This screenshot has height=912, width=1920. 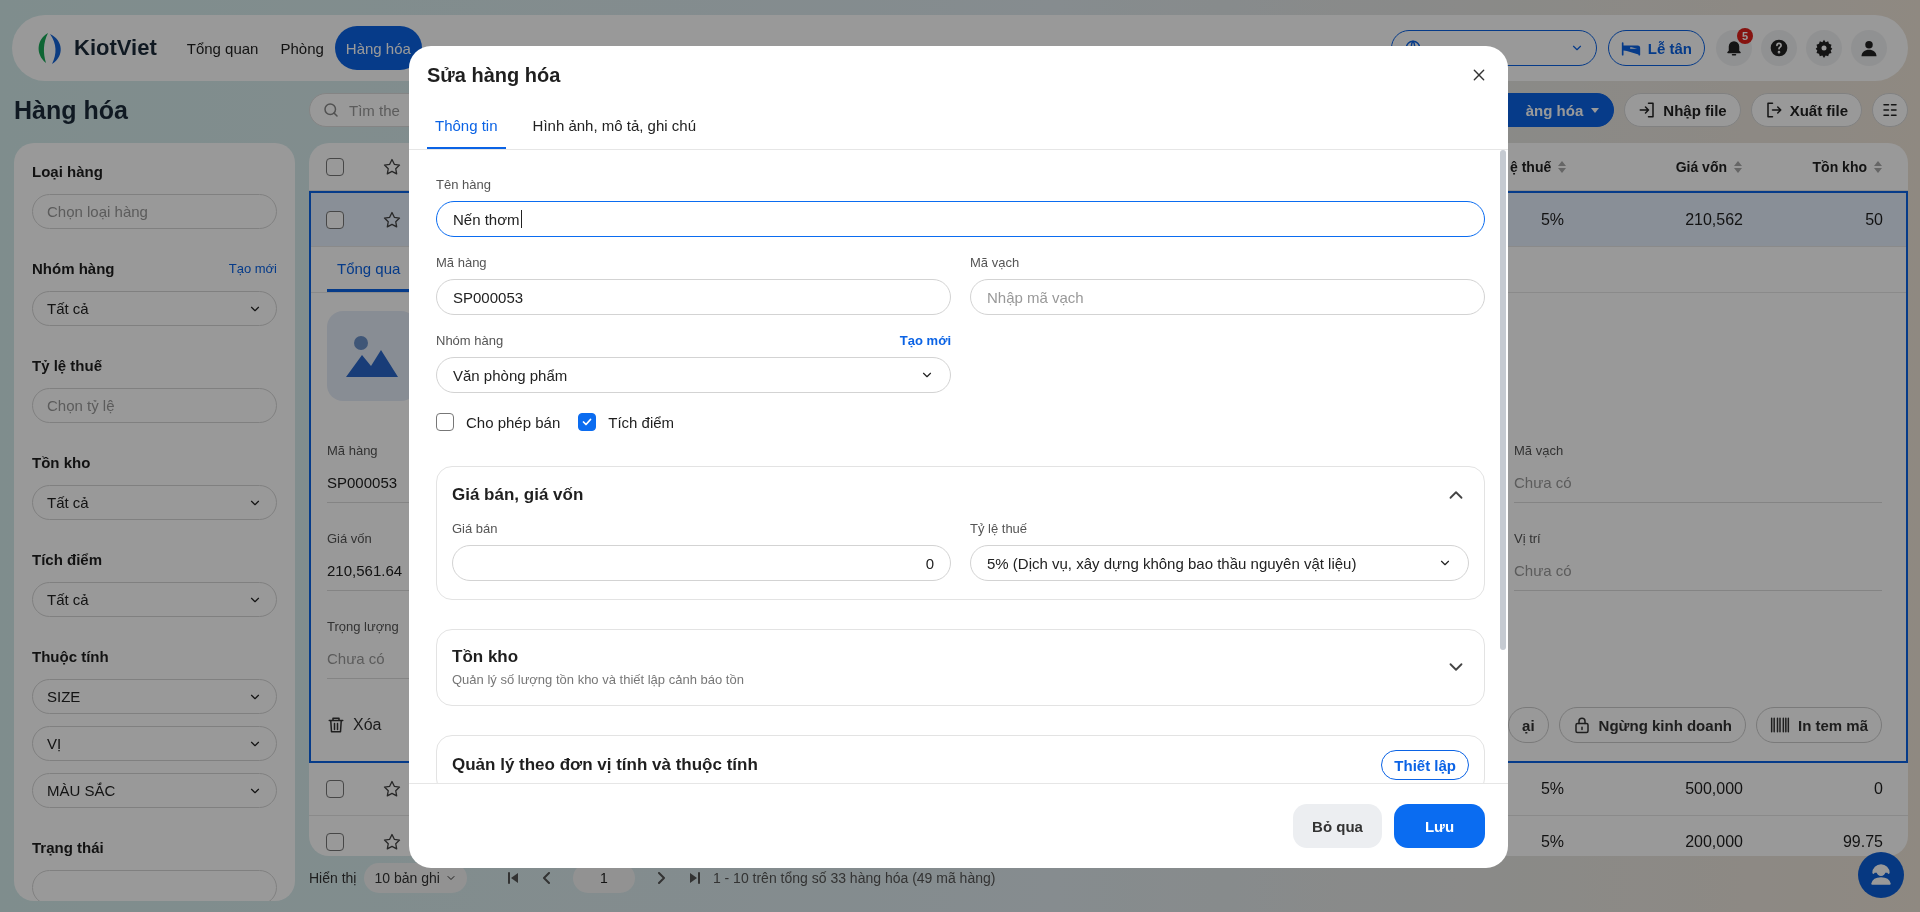 I want to click on nav-tab: Phòng, so click(x=302, y=48).